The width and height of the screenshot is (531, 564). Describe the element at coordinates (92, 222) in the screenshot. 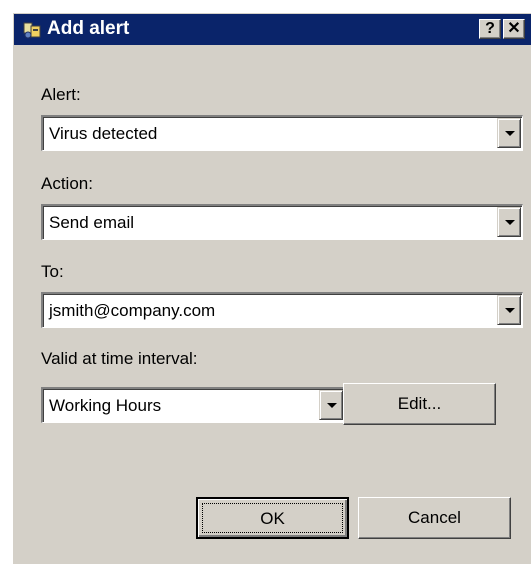

I see `action-value: Send email` at that location.